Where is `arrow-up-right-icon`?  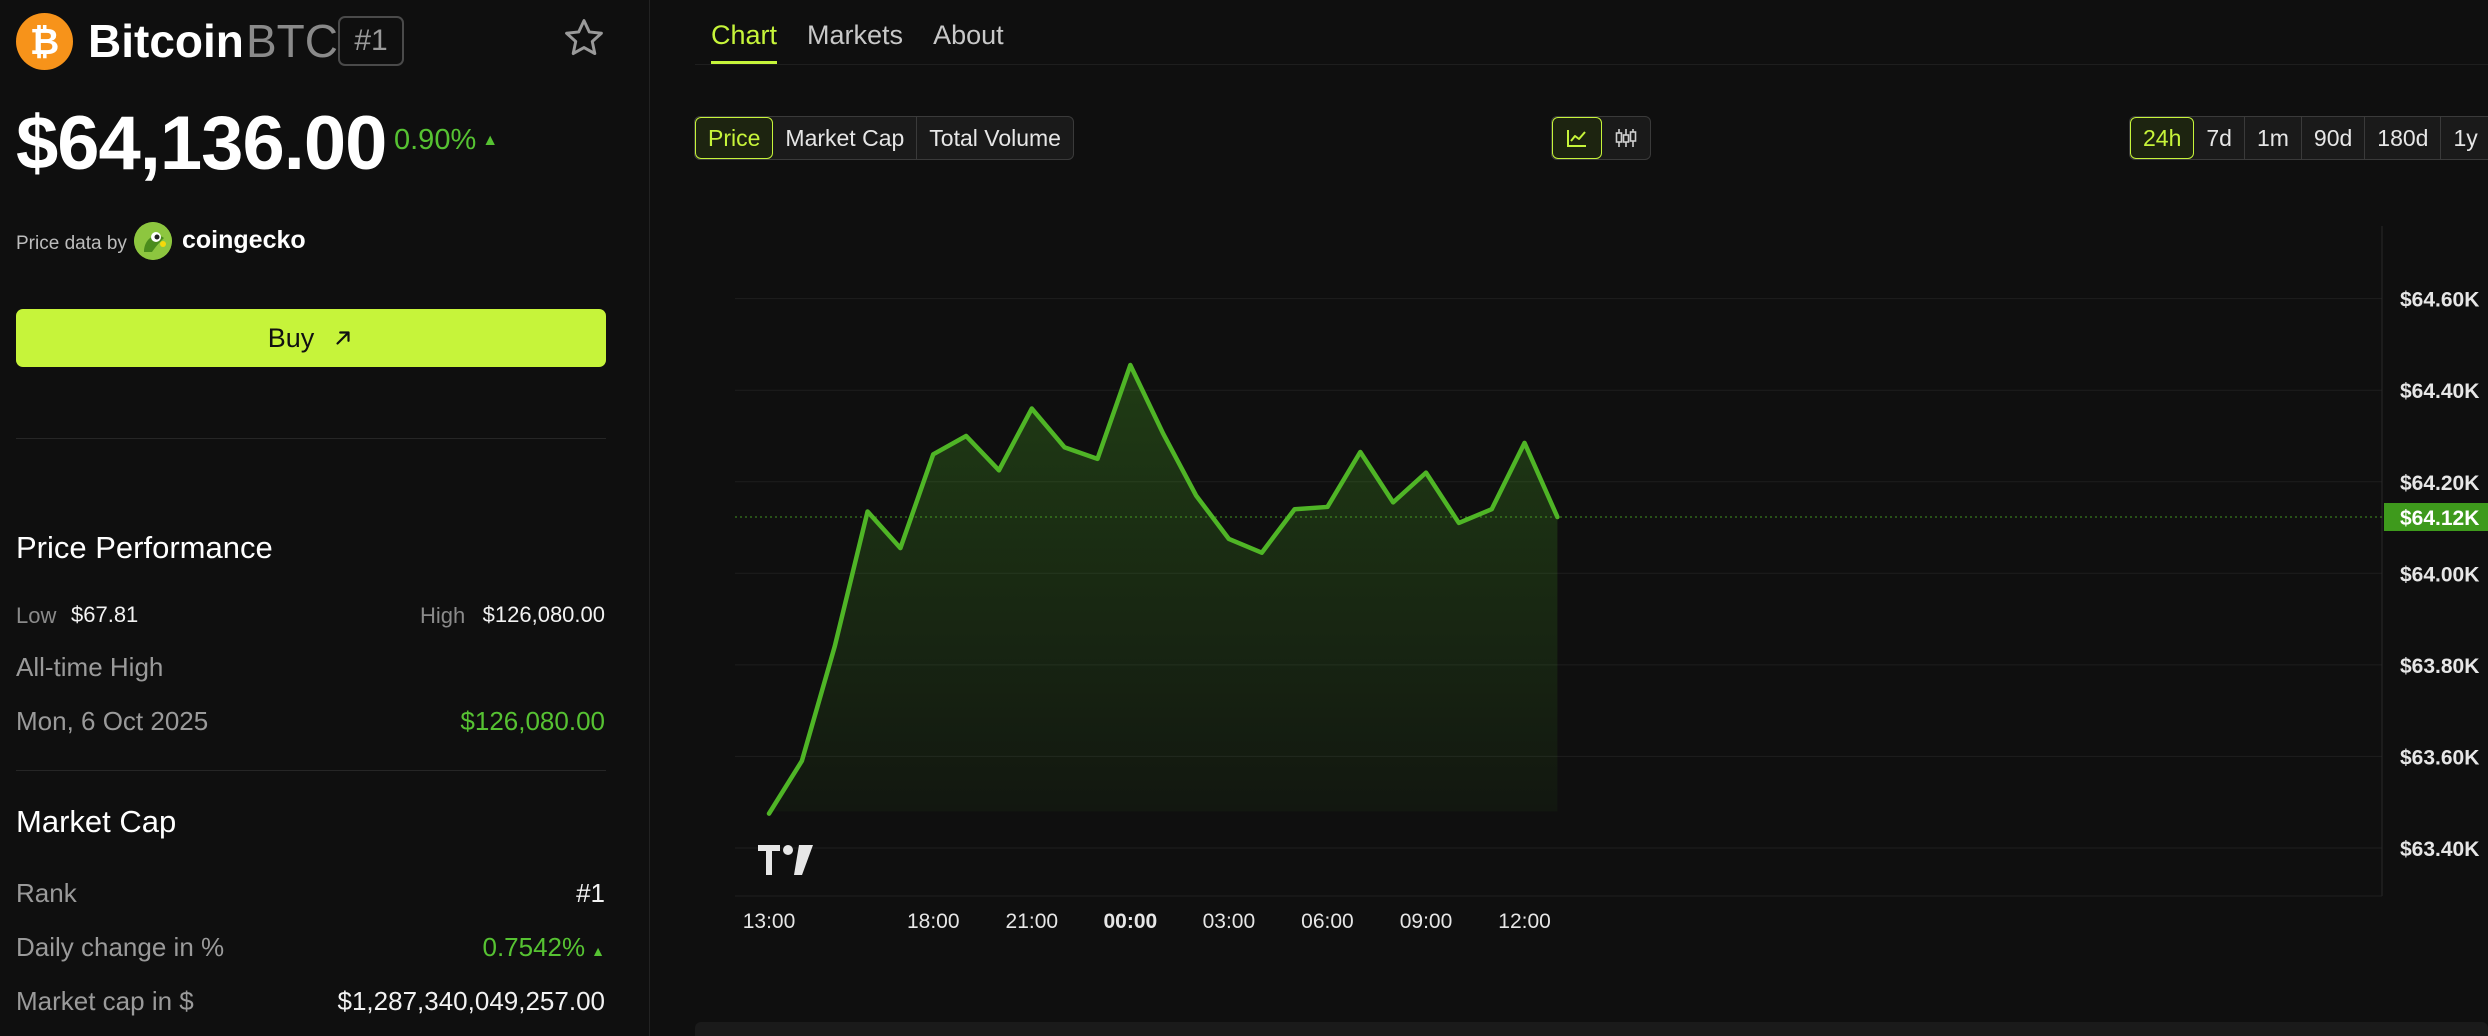 arrow-up-right-icon is located at coordinates (343, 338).